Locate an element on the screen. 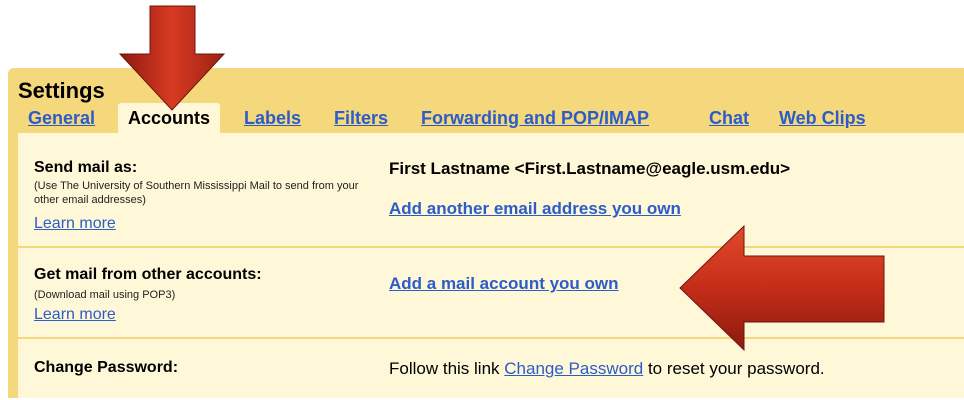 The width and height of the screenshot is (964, 400). change-password-label: Change Password: is located at coordinates (106, 367).